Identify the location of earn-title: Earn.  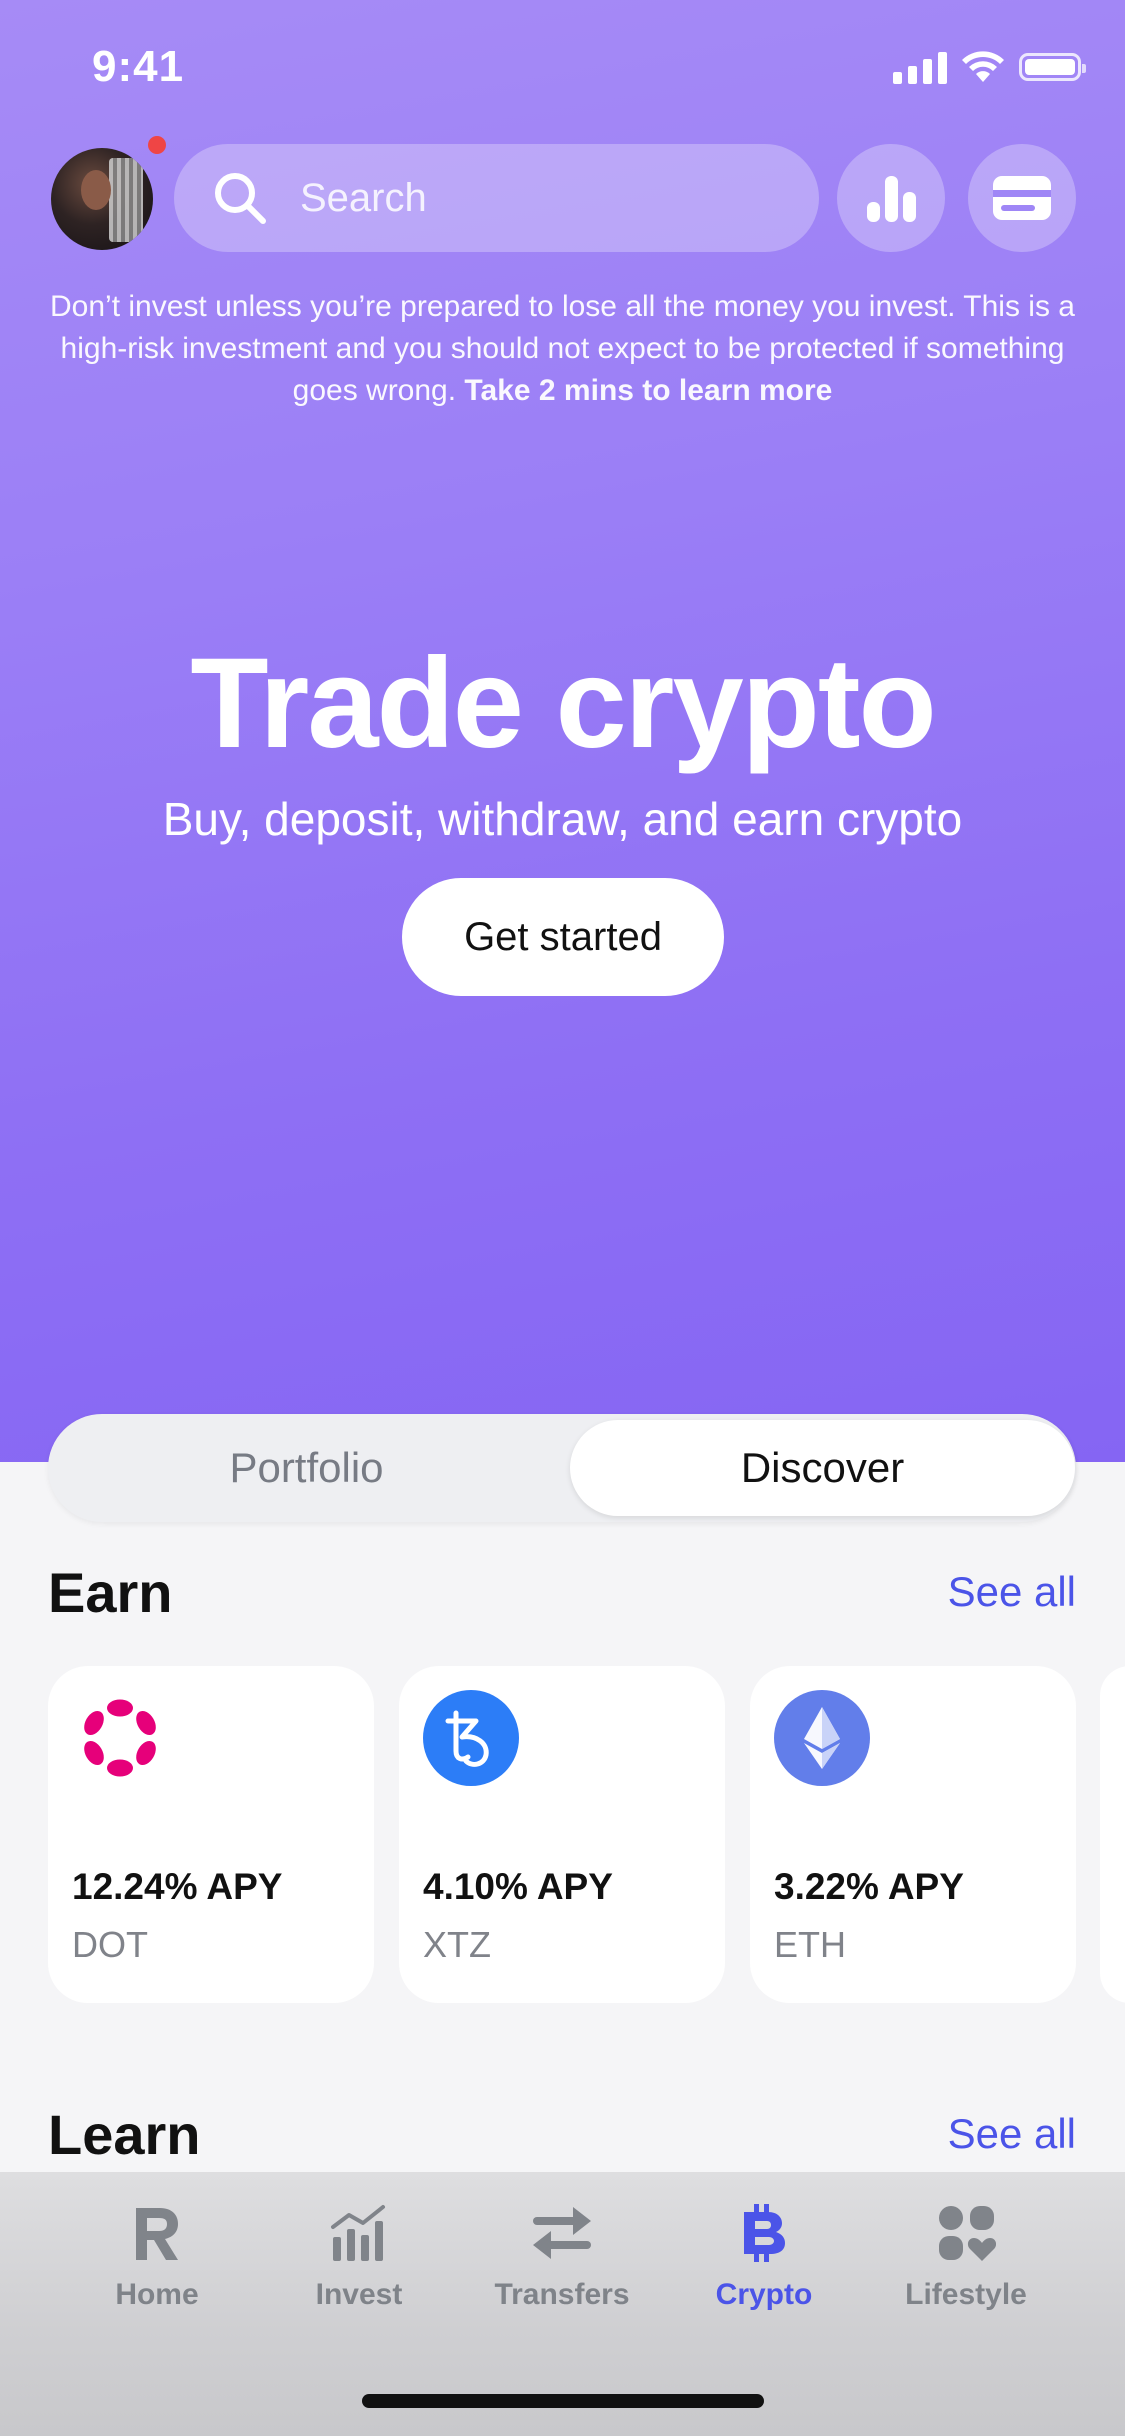
(110, 1592).